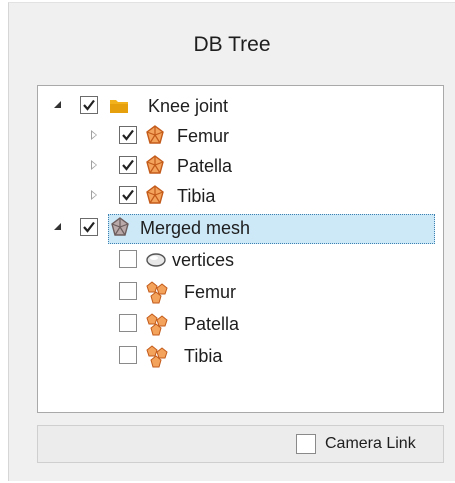 Image resolution: width=455 pixels, height=483 pixels. I want to click on tree-row-merged-mesh: Merged mesh, so click(240, 229).